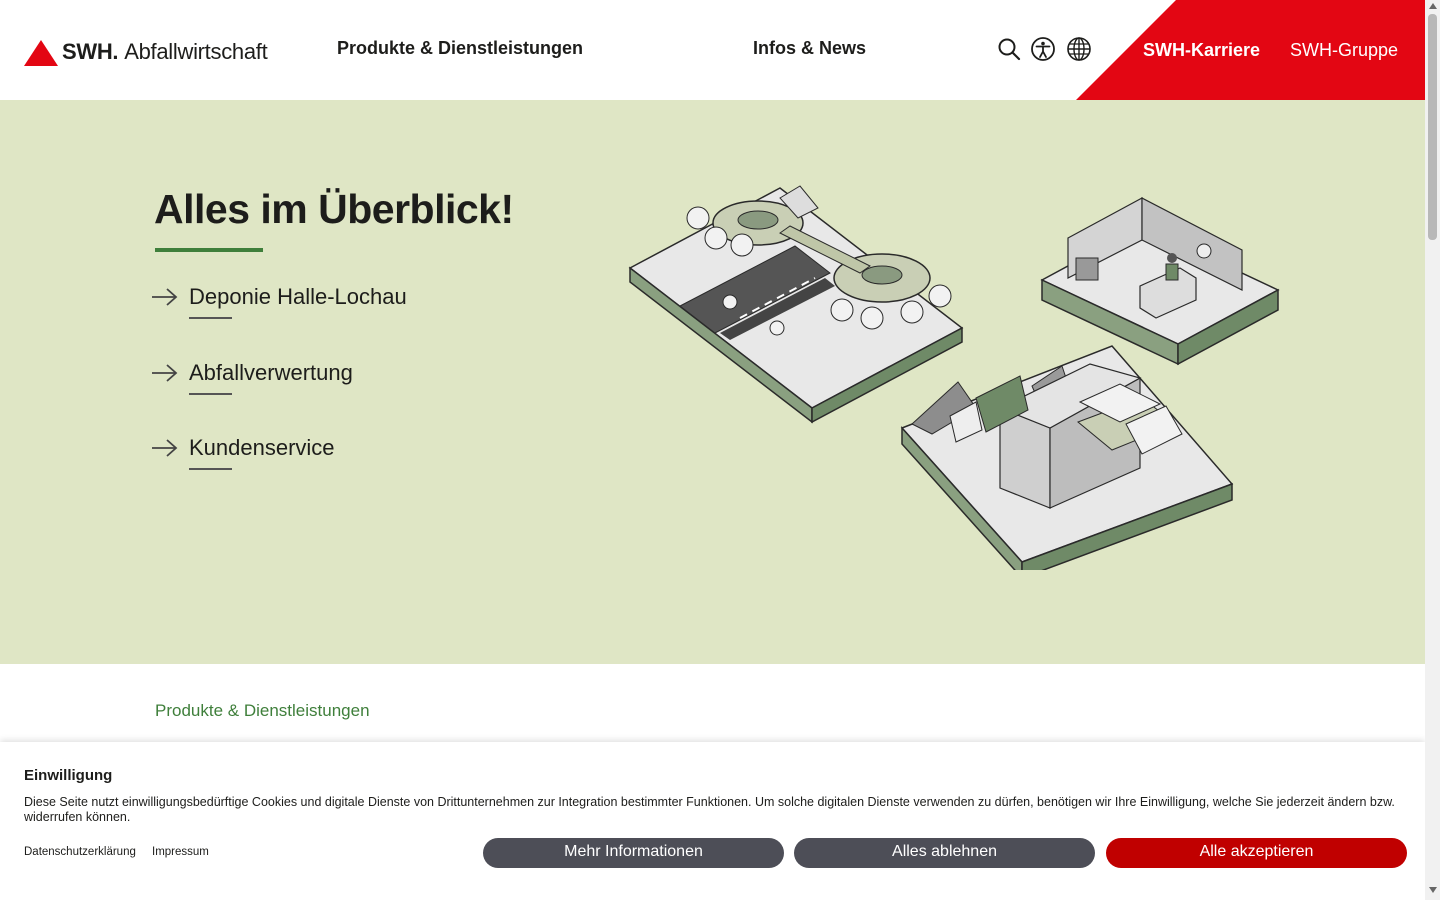  I want to click on hero-link-abfallverwertung: Abfallverwertung, so click(251, 377).